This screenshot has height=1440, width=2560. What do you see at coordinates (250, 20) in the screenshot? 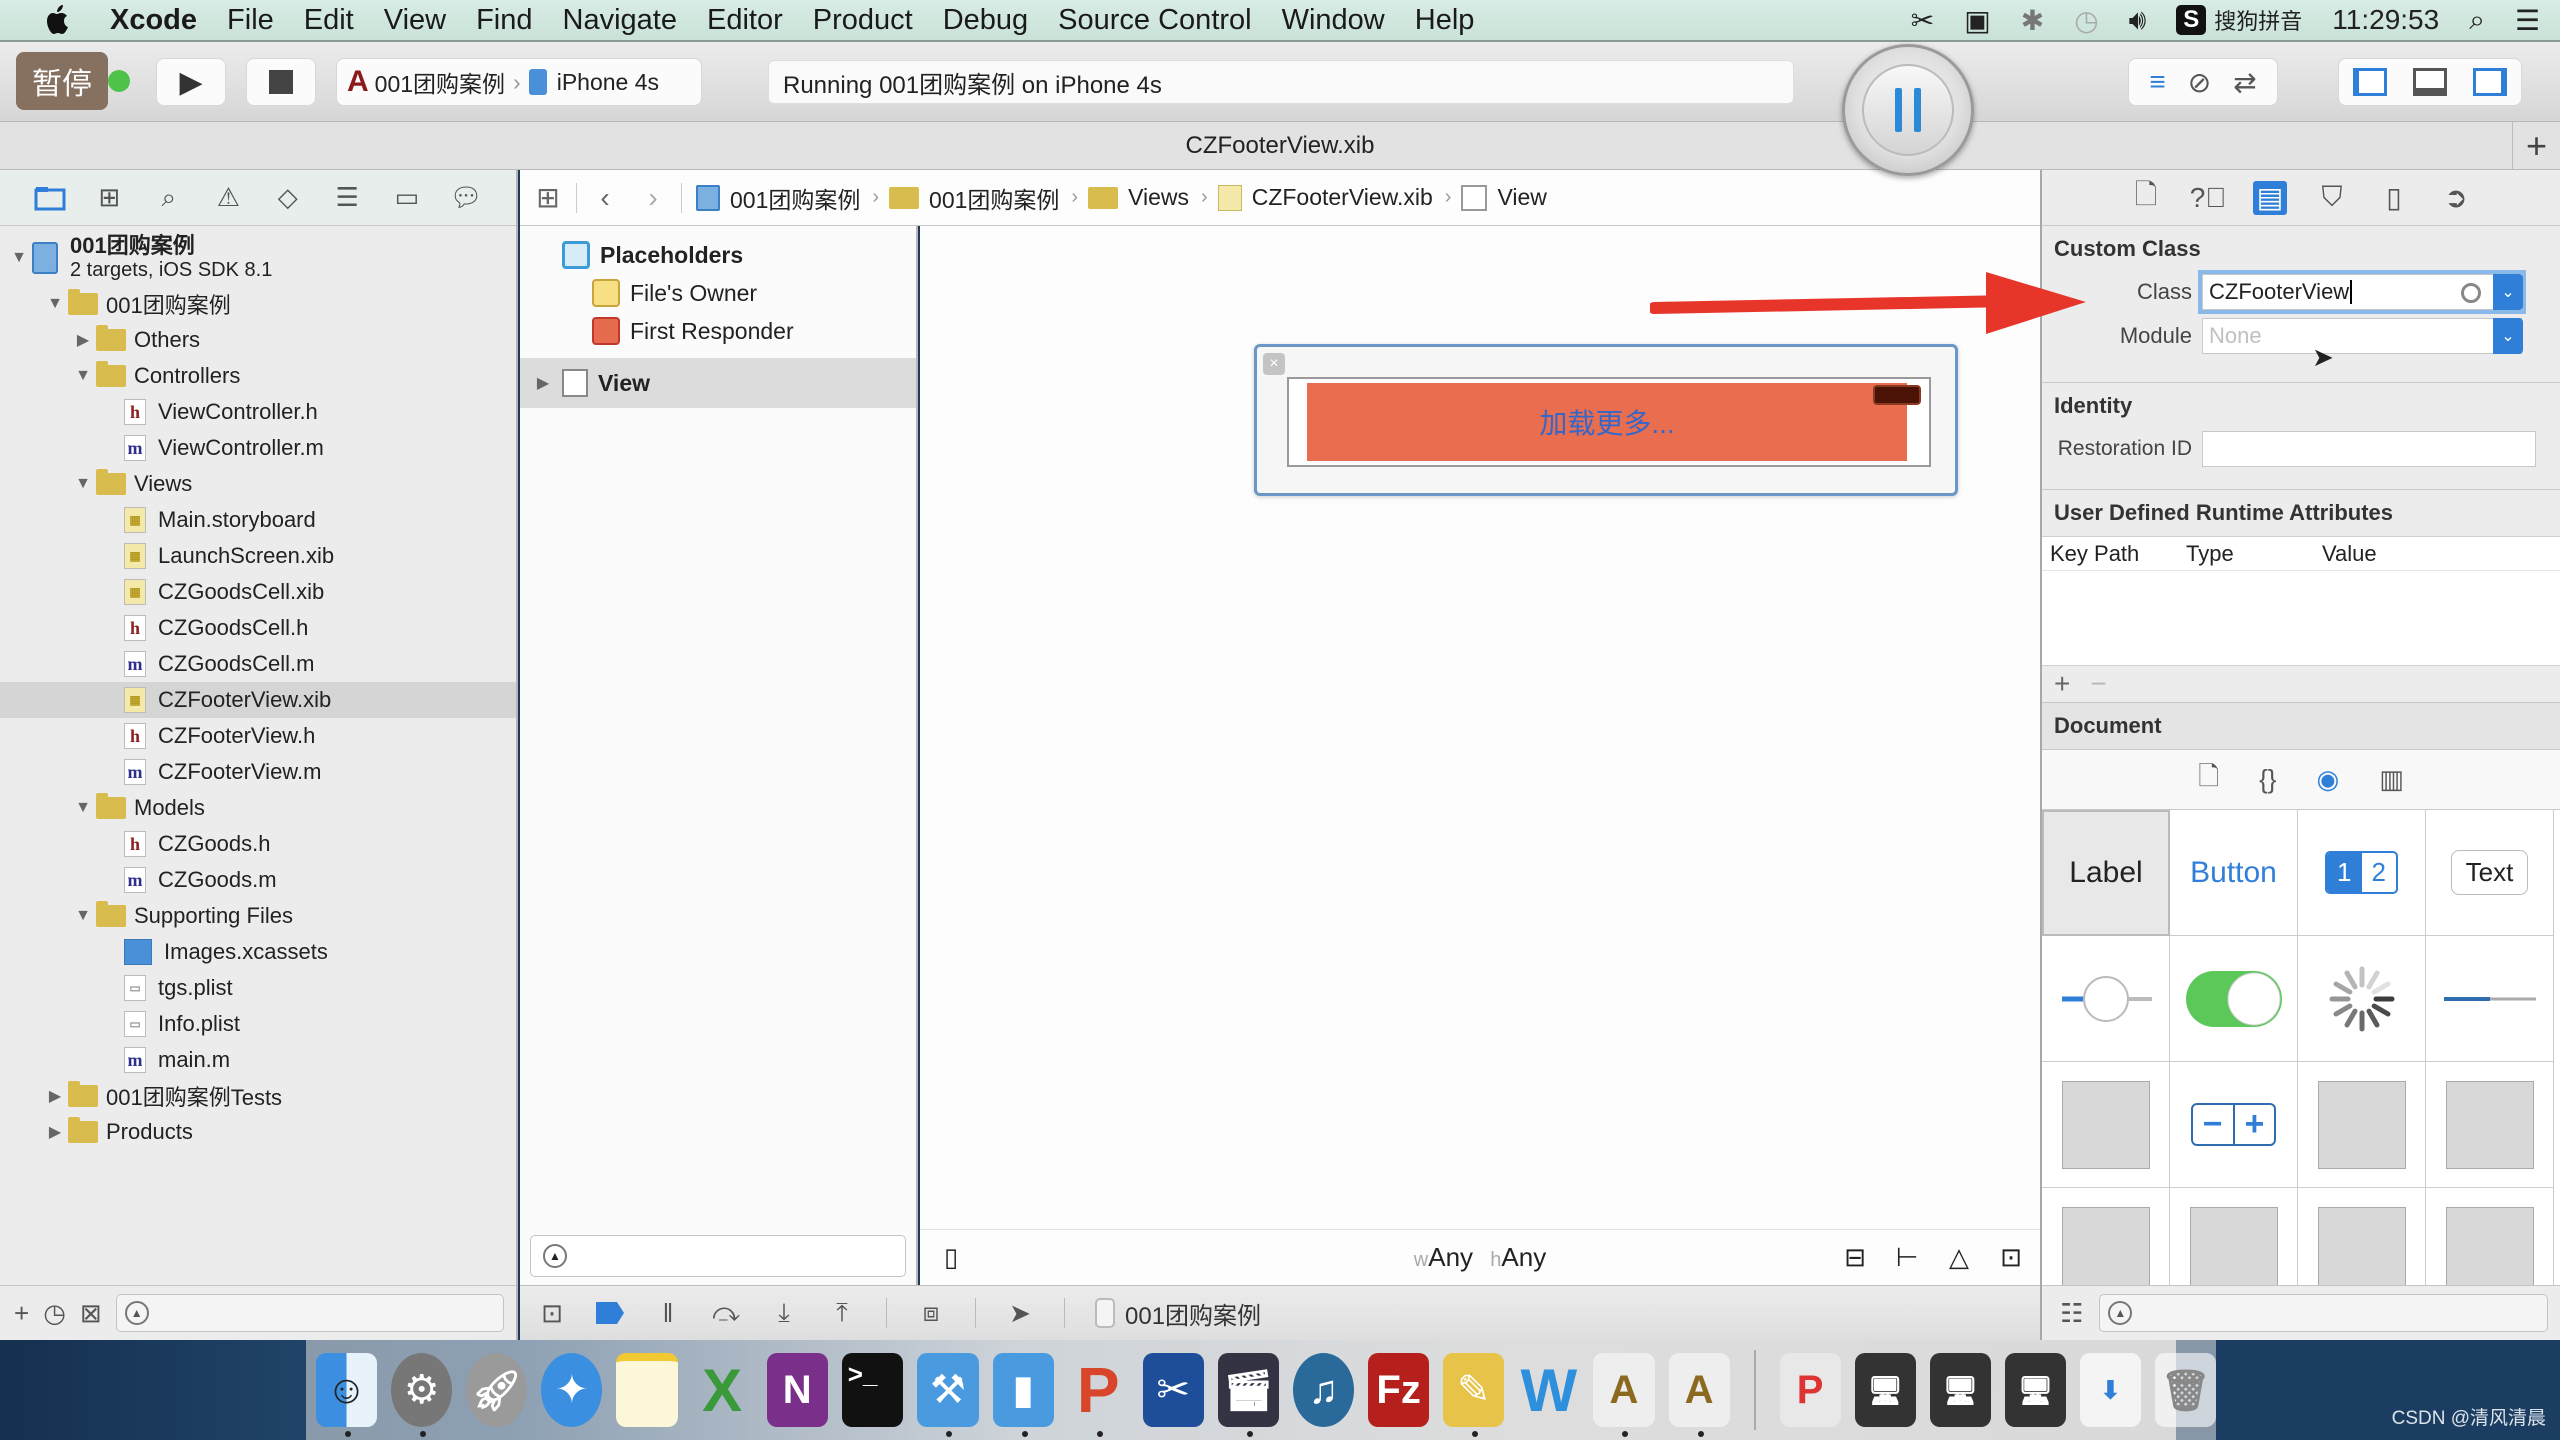
I see `menu-file: File` at bounding box center [250, 20].